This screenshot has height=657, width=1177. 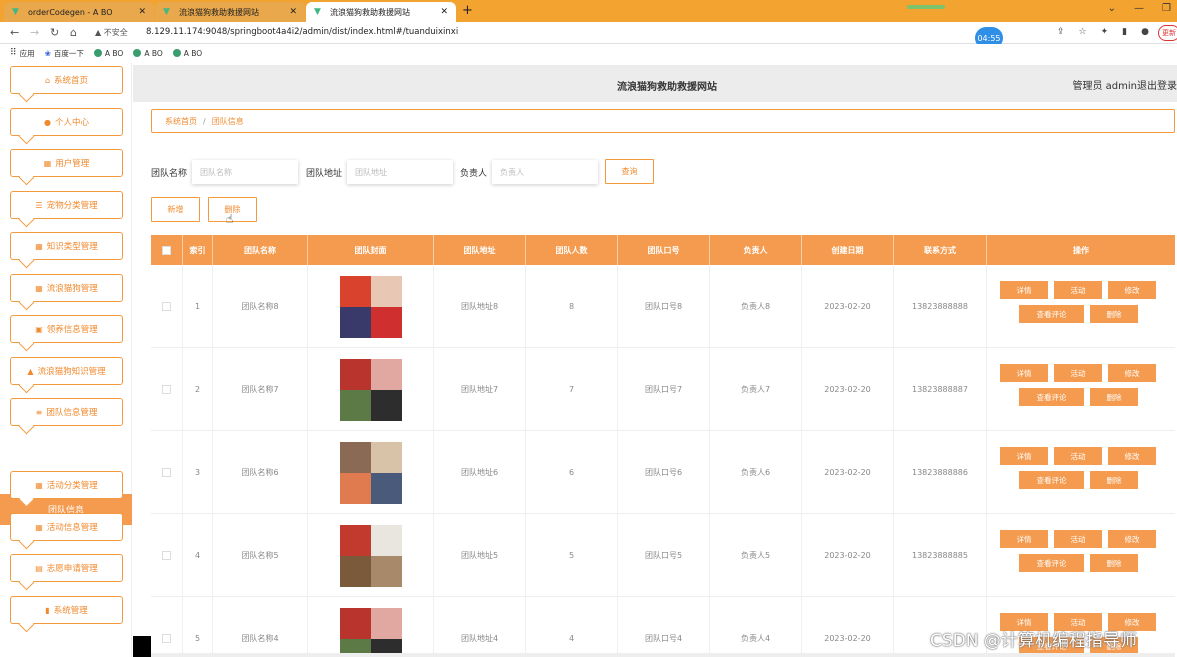 I want to click on sidepanel-icon: ▮, so click(x=1124, y=32).